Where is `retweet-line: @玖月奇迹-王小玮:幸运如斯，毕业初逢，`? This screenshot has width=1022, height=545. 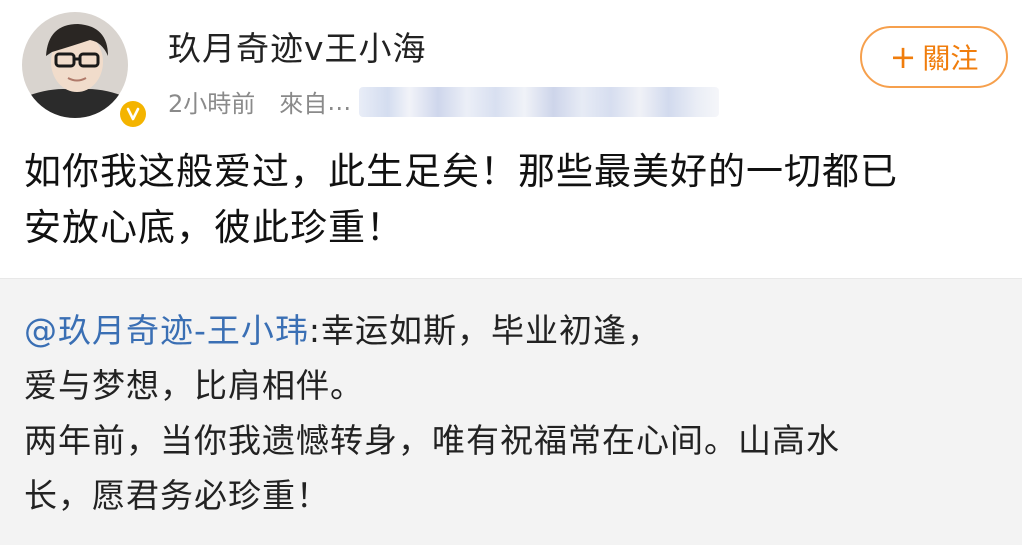
retweet-line: @玖月奇迹-王小玮:幸运如斯，毕业初逢， is located at coordinates (509, 330).